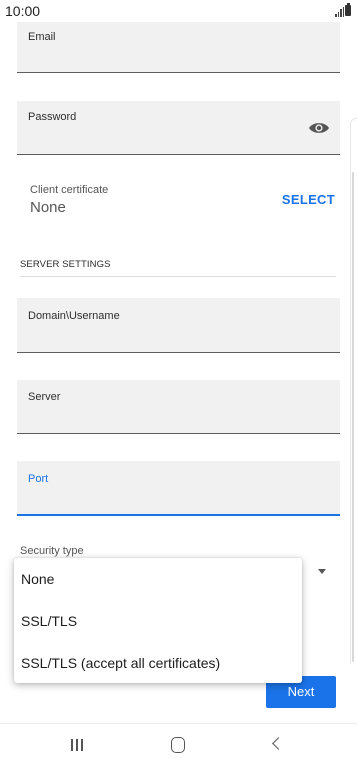 The width and height of the screenshot is (357, 765). What do you see at coordinates (178, 325) in the screenshot?
I see `domain-username-field: Domain\Username` at bounding box center [178, 325].